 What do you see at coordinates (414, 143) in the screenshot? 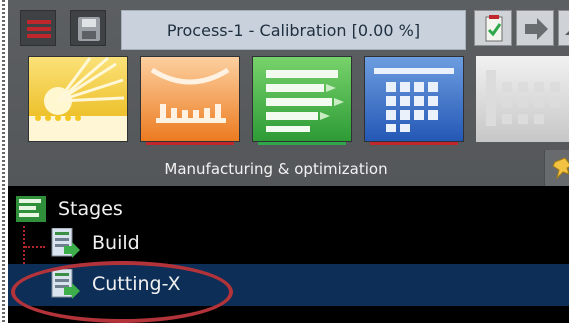
I see `grid-underline` at bounding box center [414, 143].